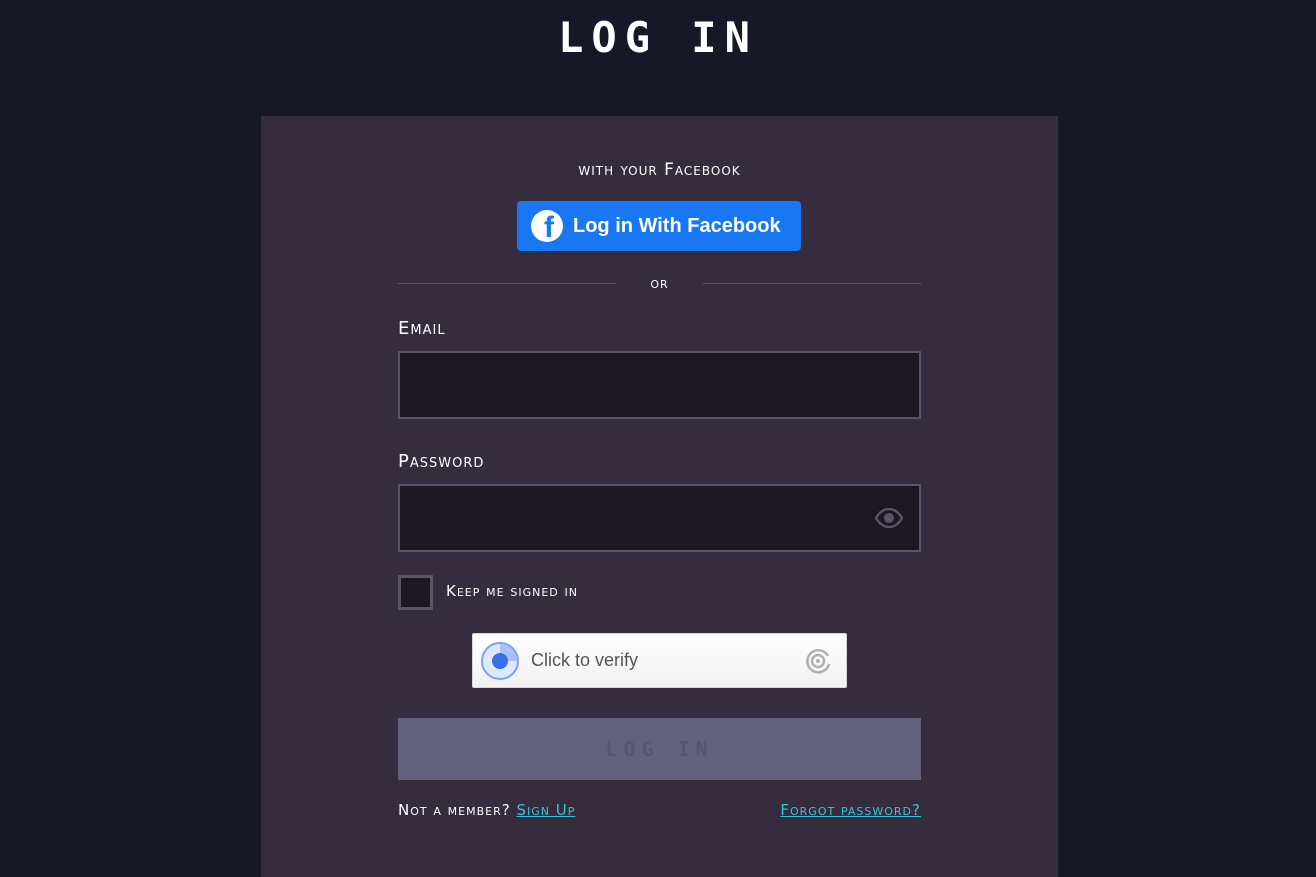  What do you see at coordinates (889, 518) in the screenshot?
I see `eye-icon` at bounding box center [889, 518].